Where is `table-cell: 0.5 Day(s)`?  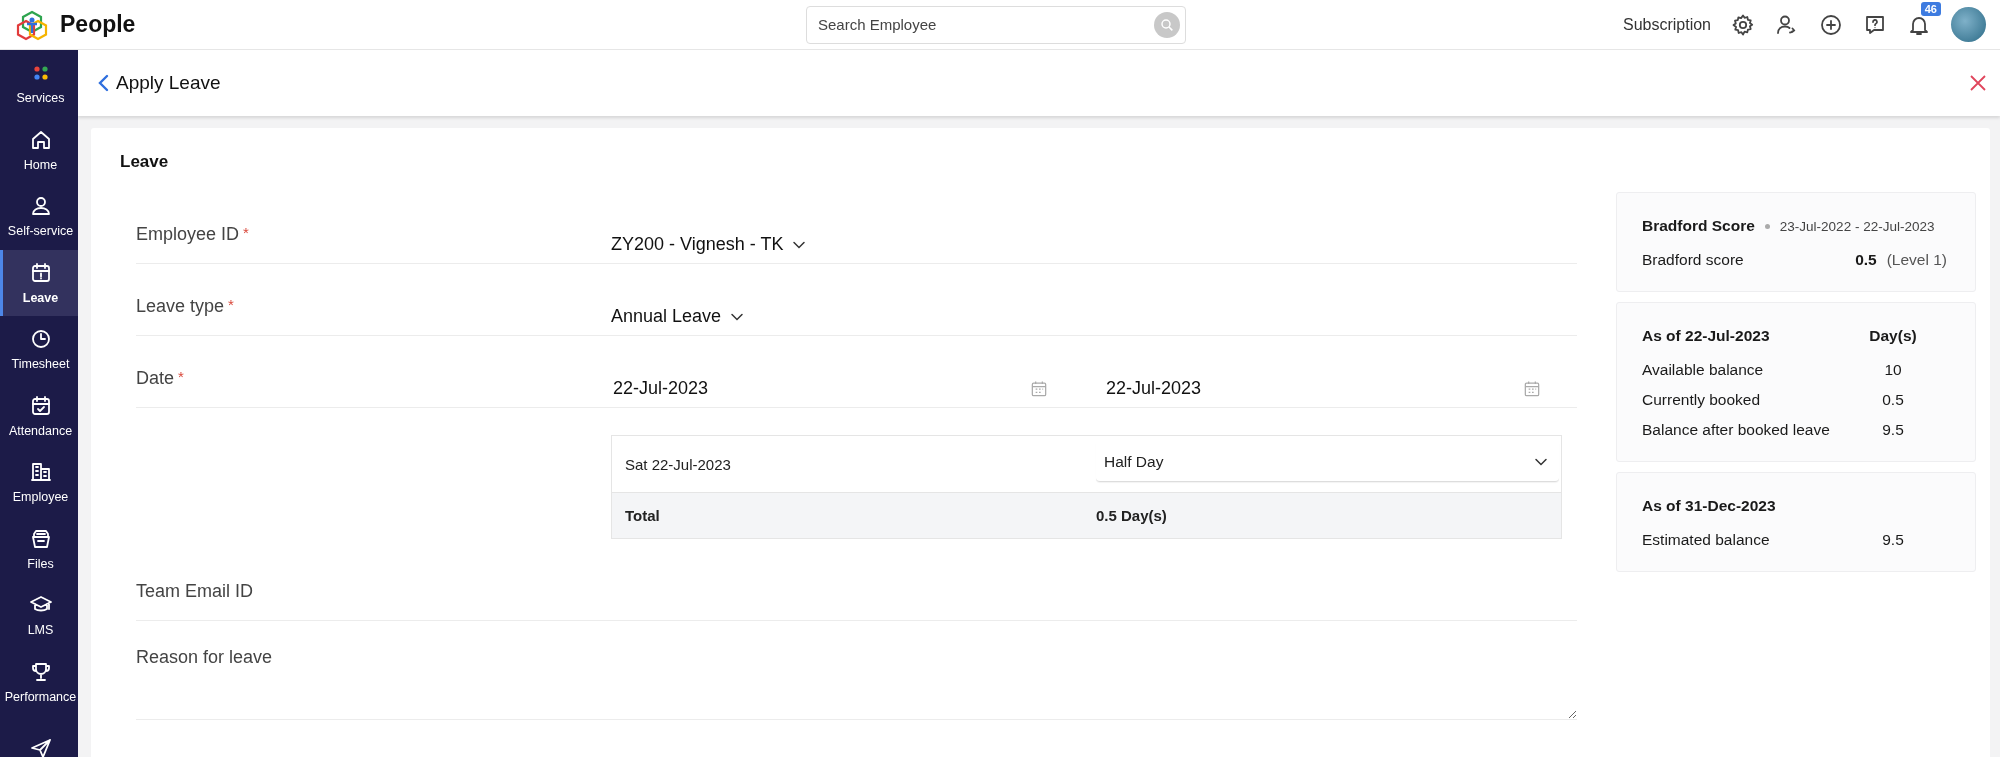
table-cell: 0.5 Day(s) is located at coordinates (1131, 515).